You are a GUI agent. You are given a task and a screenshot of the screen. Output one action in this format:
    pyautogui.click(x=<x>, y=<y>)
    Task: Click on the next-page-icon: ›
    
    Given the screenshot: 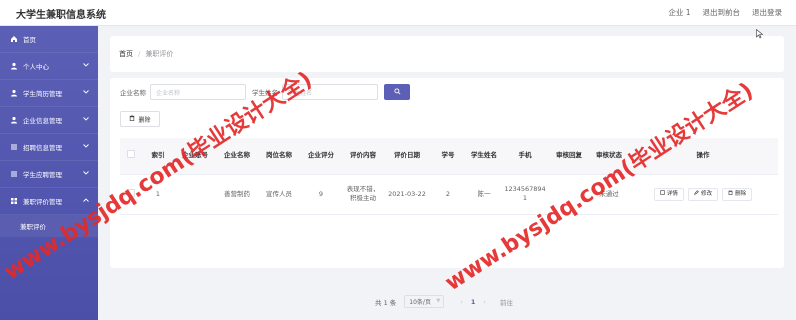 What is the action you would take?
    pyautogui.click(x=484, y=302)
    